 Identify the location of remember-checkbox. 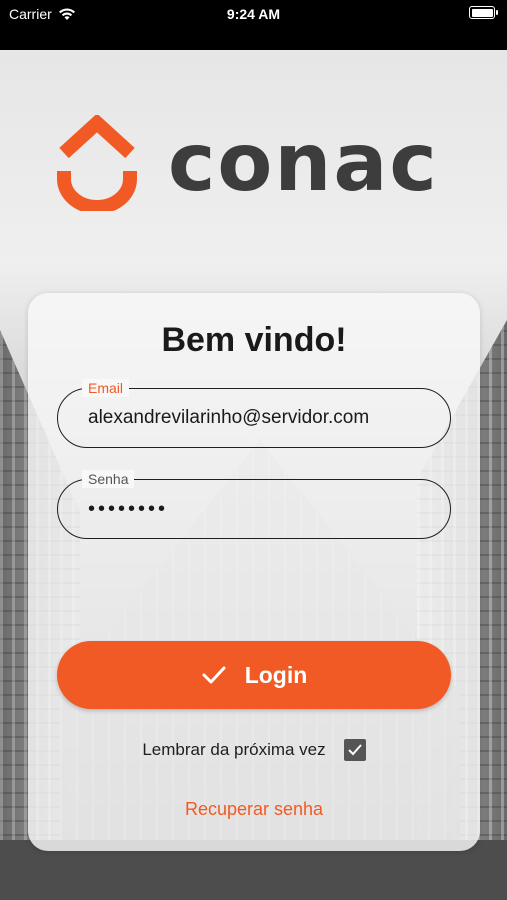
(354, 750).